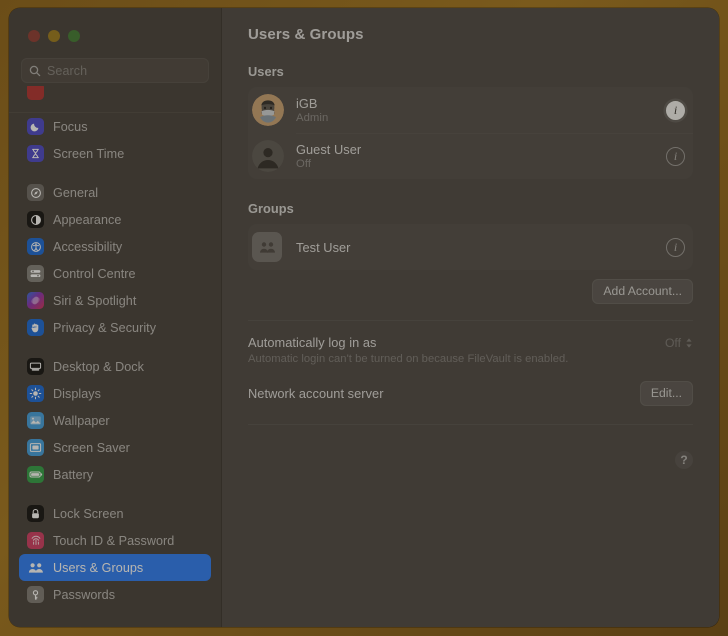  Describe the element at coordinates (81, 420) in the screenshot. I see `sidebar-item-label: Wallpaper` at that location.